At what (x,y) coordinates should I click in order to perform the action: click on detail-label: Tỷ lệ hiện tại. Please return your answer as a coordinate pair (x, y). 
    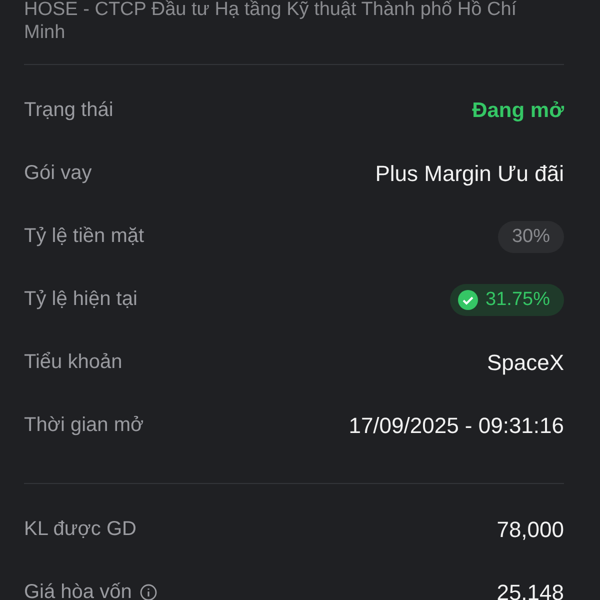
    Looking at the image, I should click on (81, 299).